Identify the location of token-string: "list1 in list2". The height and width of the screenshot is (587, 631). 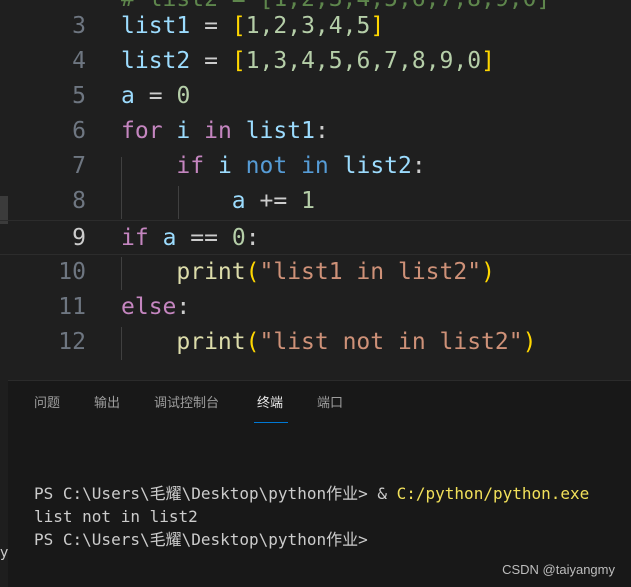
(370, 272).